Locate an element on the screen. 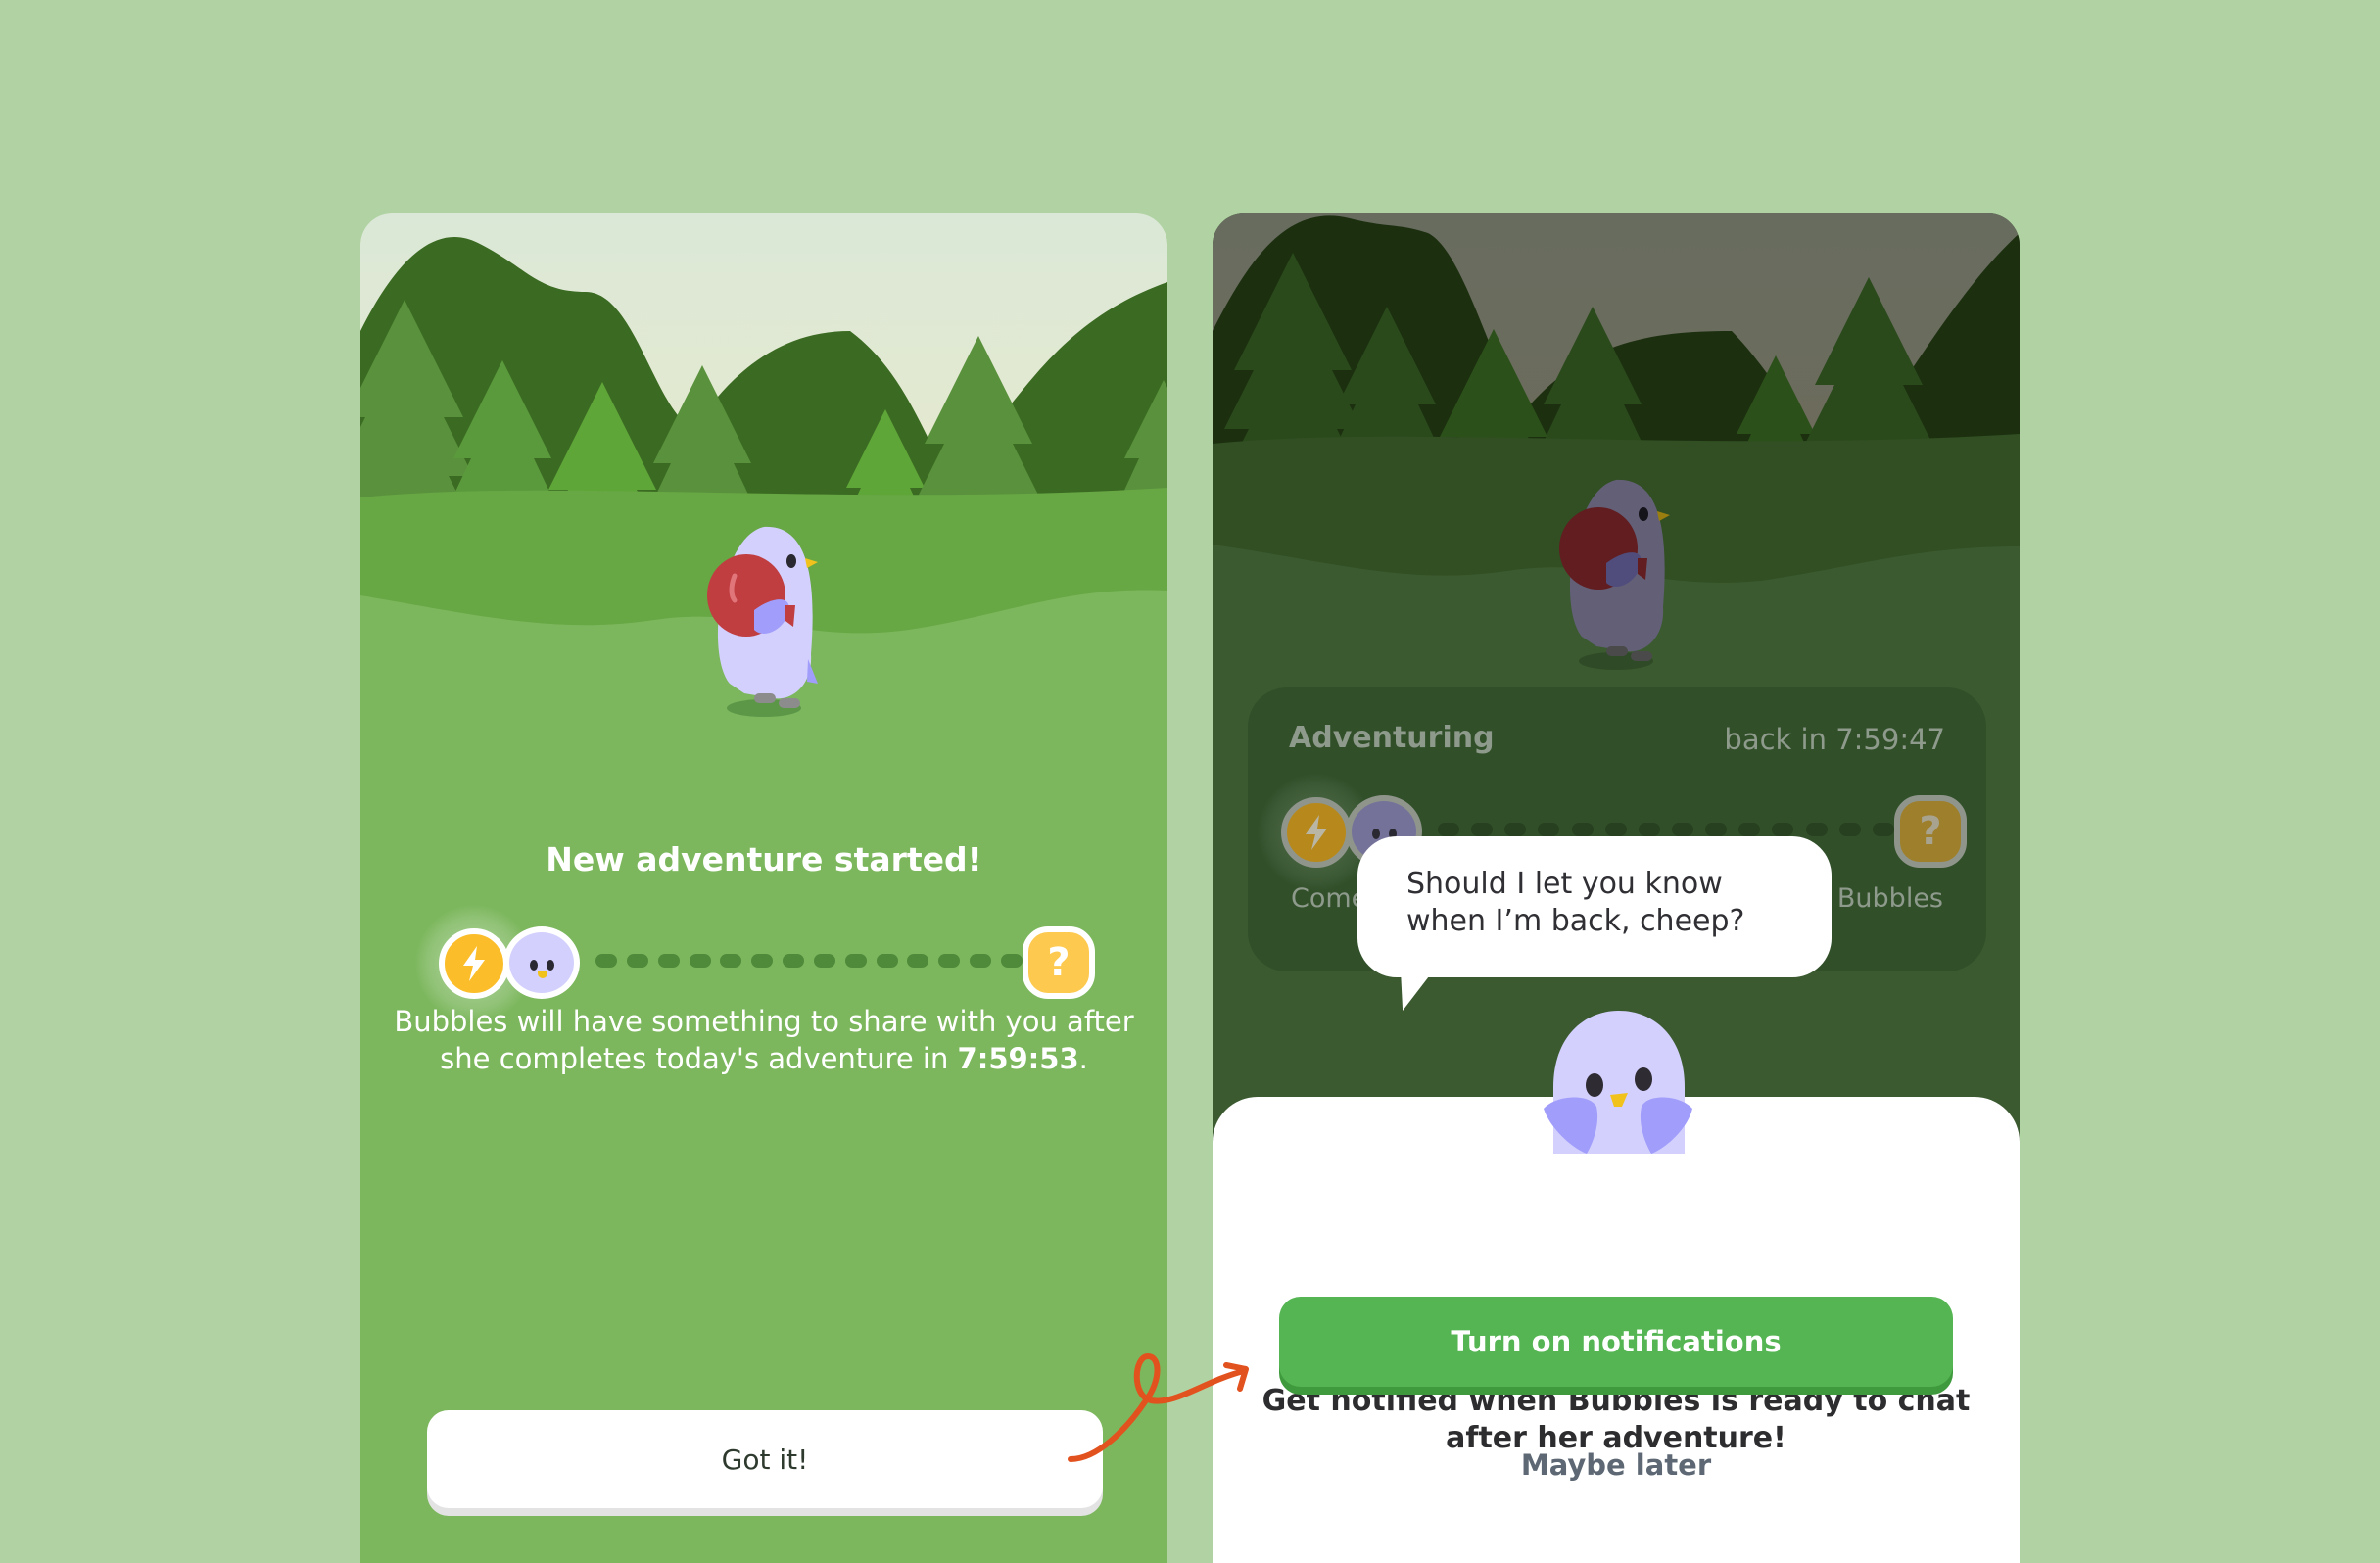 This screenshot has width=2380, height=1563. got-it-button: Got it! is located at coordinates (765, 1459).